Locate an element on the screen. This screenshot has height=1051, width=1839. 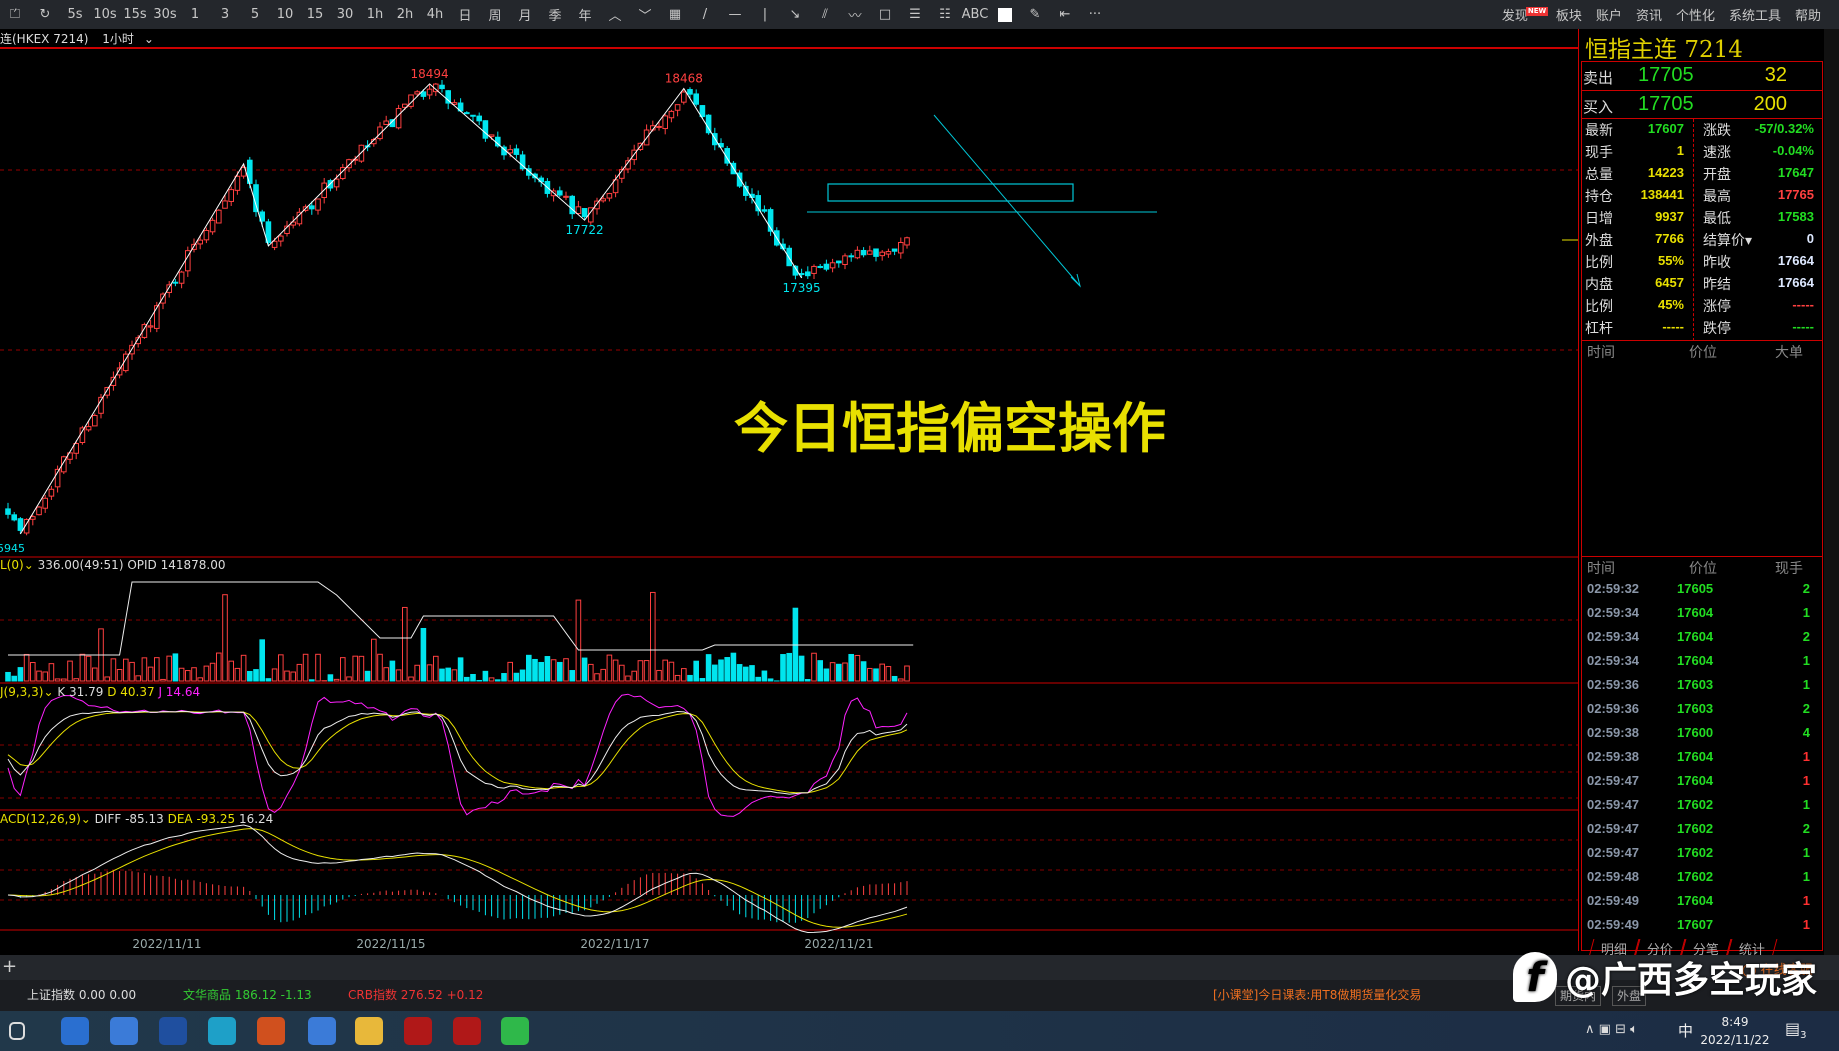
stat-value: 45% is located at coordinates (1670, 304).